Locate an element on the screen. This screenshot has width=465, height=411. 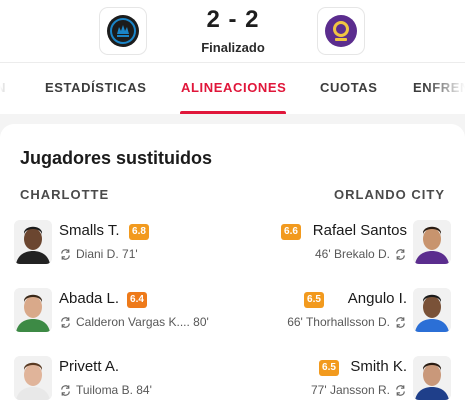
charlotte-fc-crest-icon is located at coordinates (123, 31).